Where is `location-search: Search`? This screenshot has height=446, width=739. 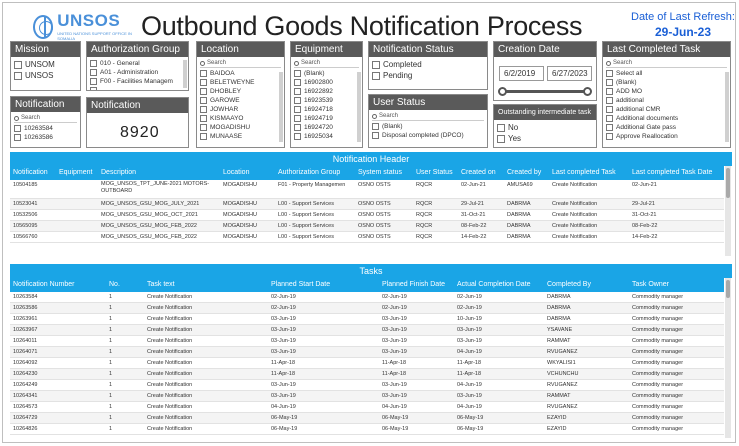
location-search: Search is located at coordinates (240, 63).